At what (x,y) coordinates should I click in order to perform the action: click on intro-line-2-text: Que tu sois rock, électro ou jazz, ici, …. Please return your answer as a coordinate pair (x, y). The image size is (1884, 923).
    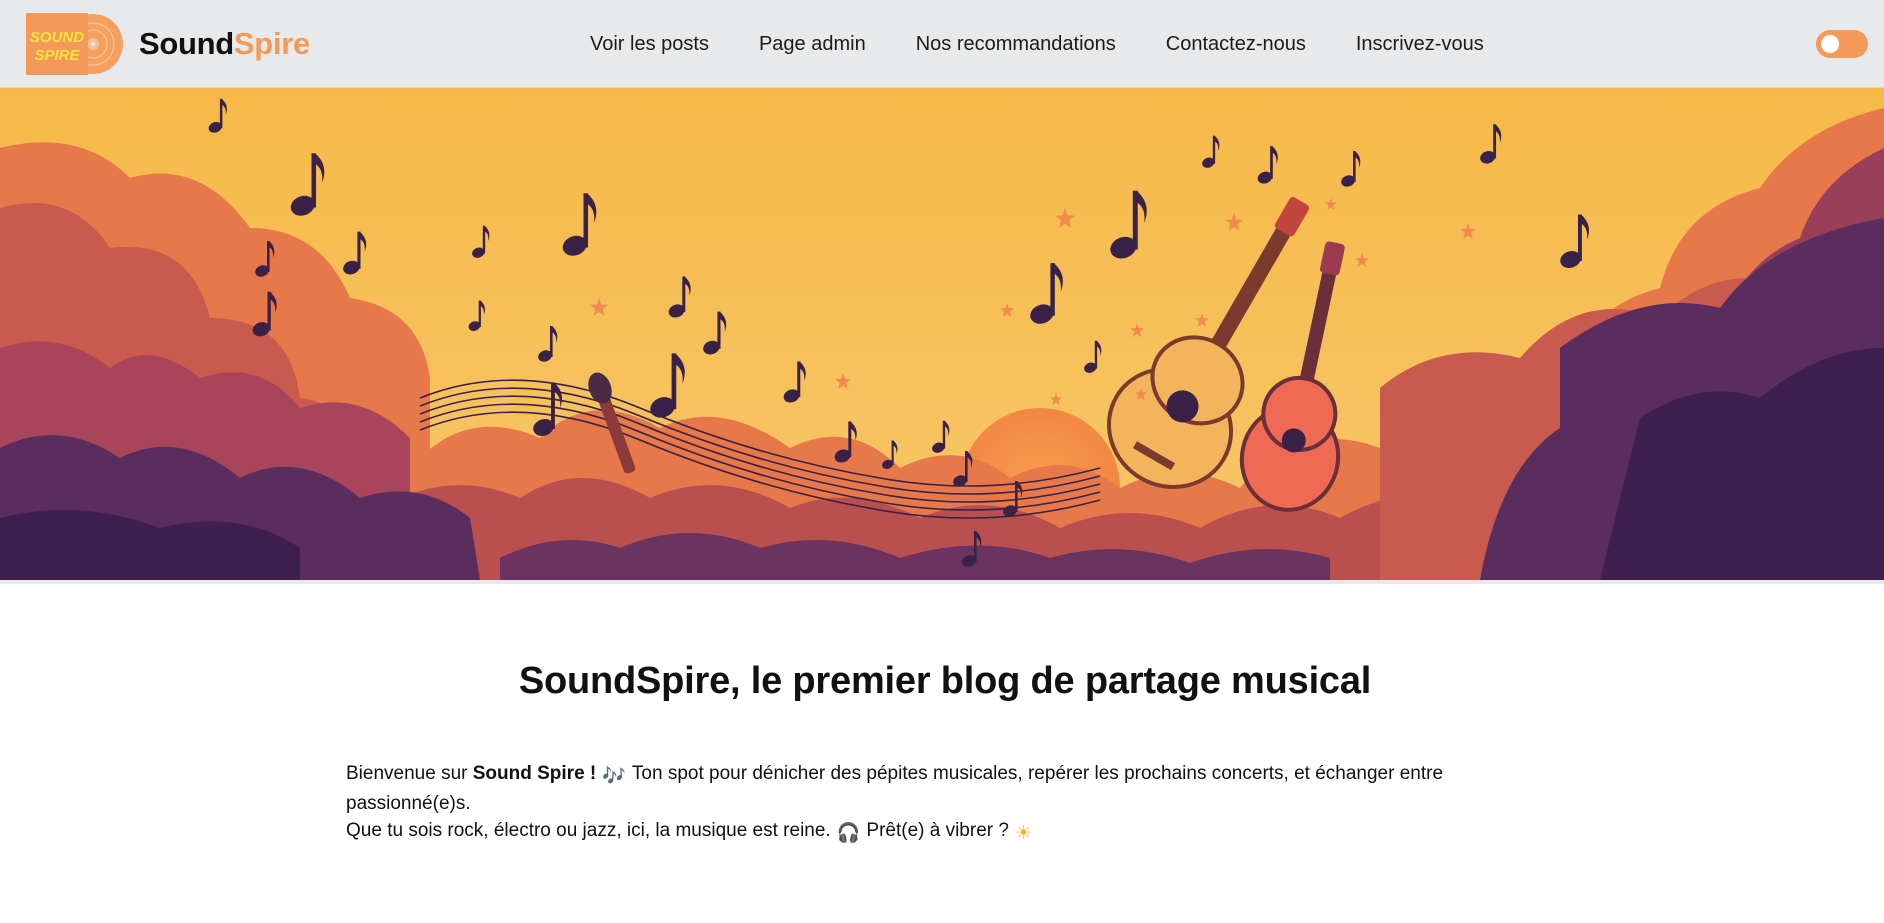
    Looking at the image, I should click on (588, 830).